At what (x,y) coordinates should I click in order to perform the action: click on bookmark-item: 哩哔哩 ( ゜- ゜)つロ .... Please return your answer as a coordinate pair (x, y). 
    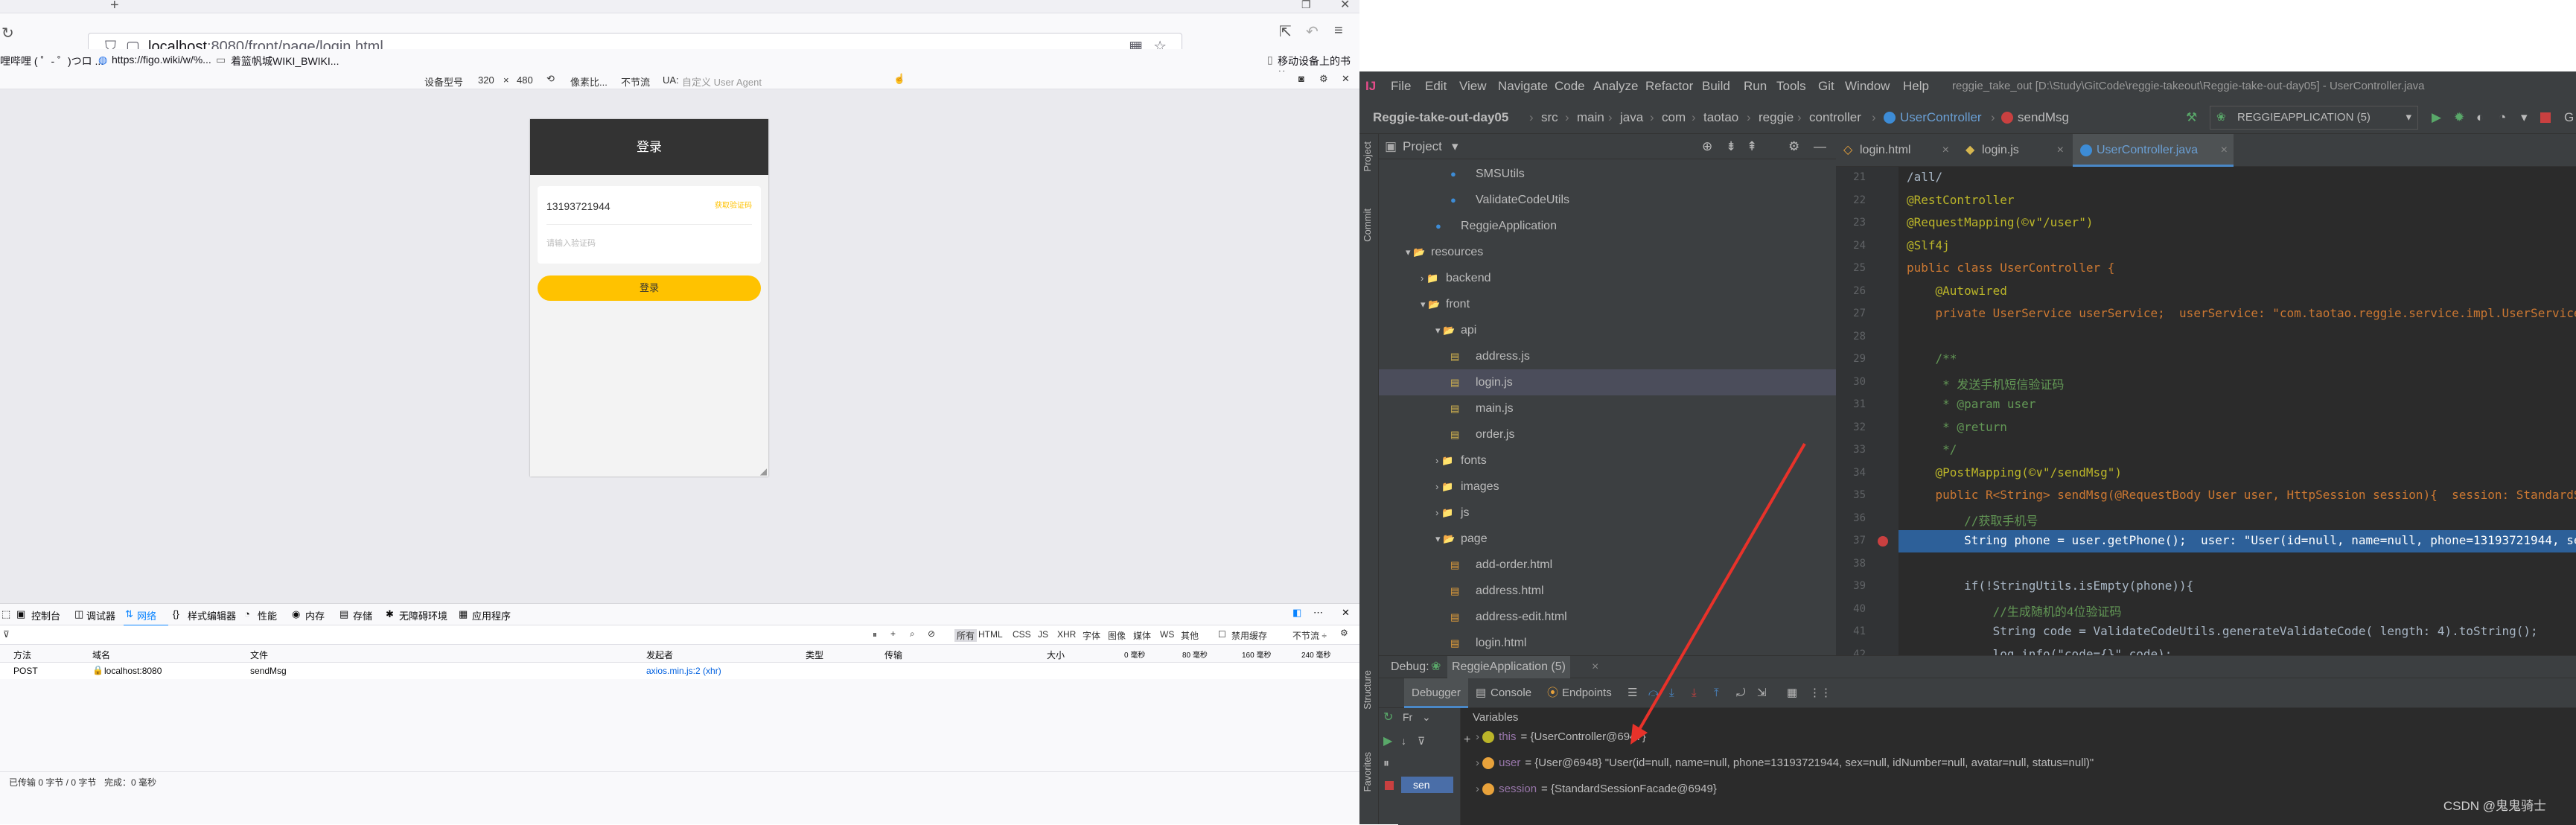
    Looking at the image, I should click on (52, 61).